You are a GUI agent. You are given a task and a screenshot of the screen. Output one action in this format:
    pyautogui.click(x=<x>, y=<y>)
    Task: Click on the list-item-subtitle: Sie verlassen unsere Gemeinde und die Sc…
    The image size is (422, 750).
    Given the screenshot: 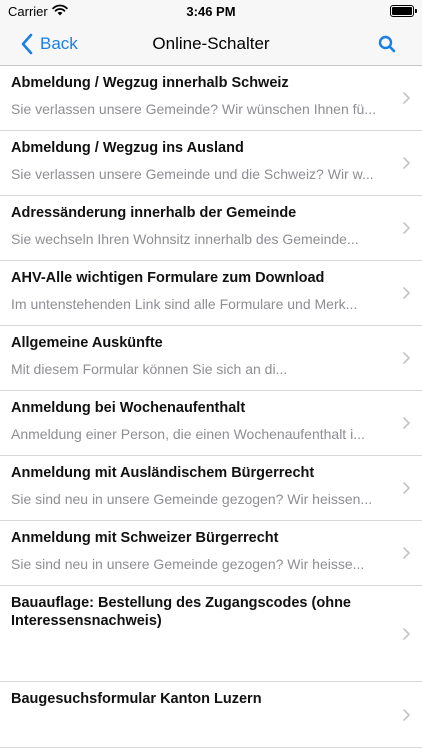 What is the action you would take?
    pyautogui.click(x=192, y=174)
    